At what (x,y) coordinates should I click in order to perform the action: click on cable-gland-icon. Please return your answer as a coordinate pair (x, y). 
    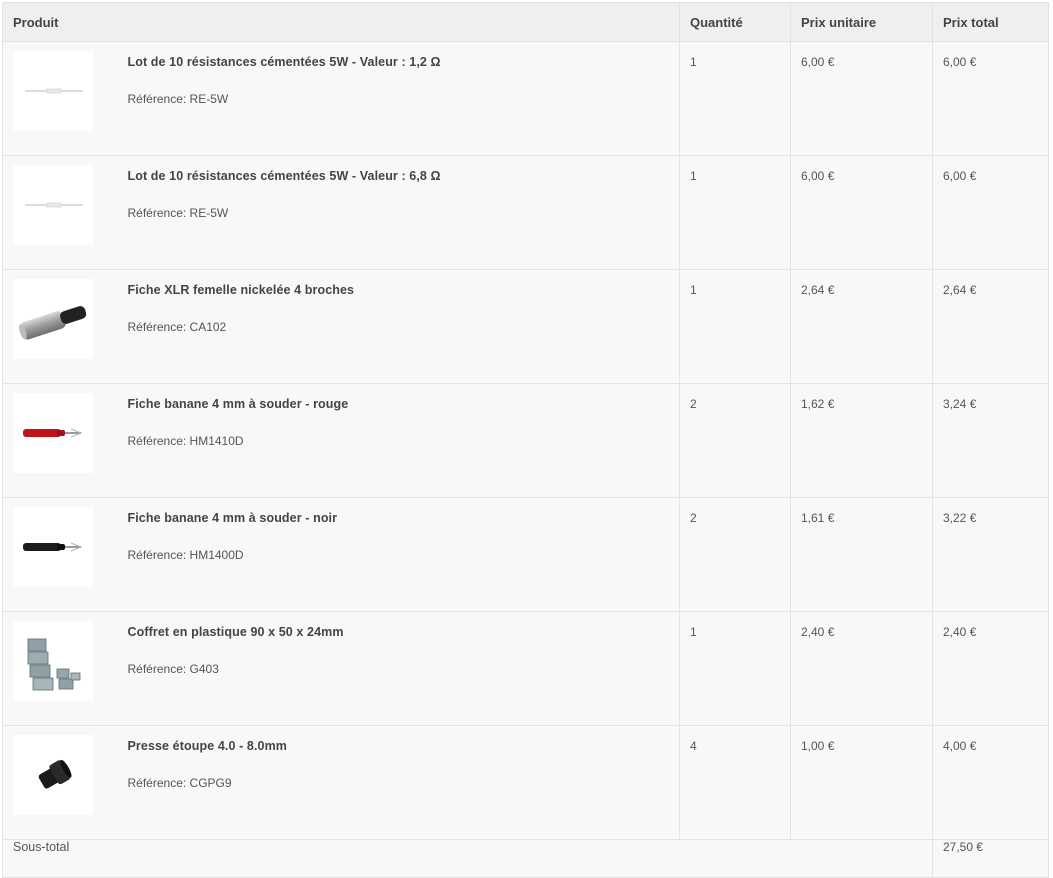
    Looking at the image, I should click on (55, 774).